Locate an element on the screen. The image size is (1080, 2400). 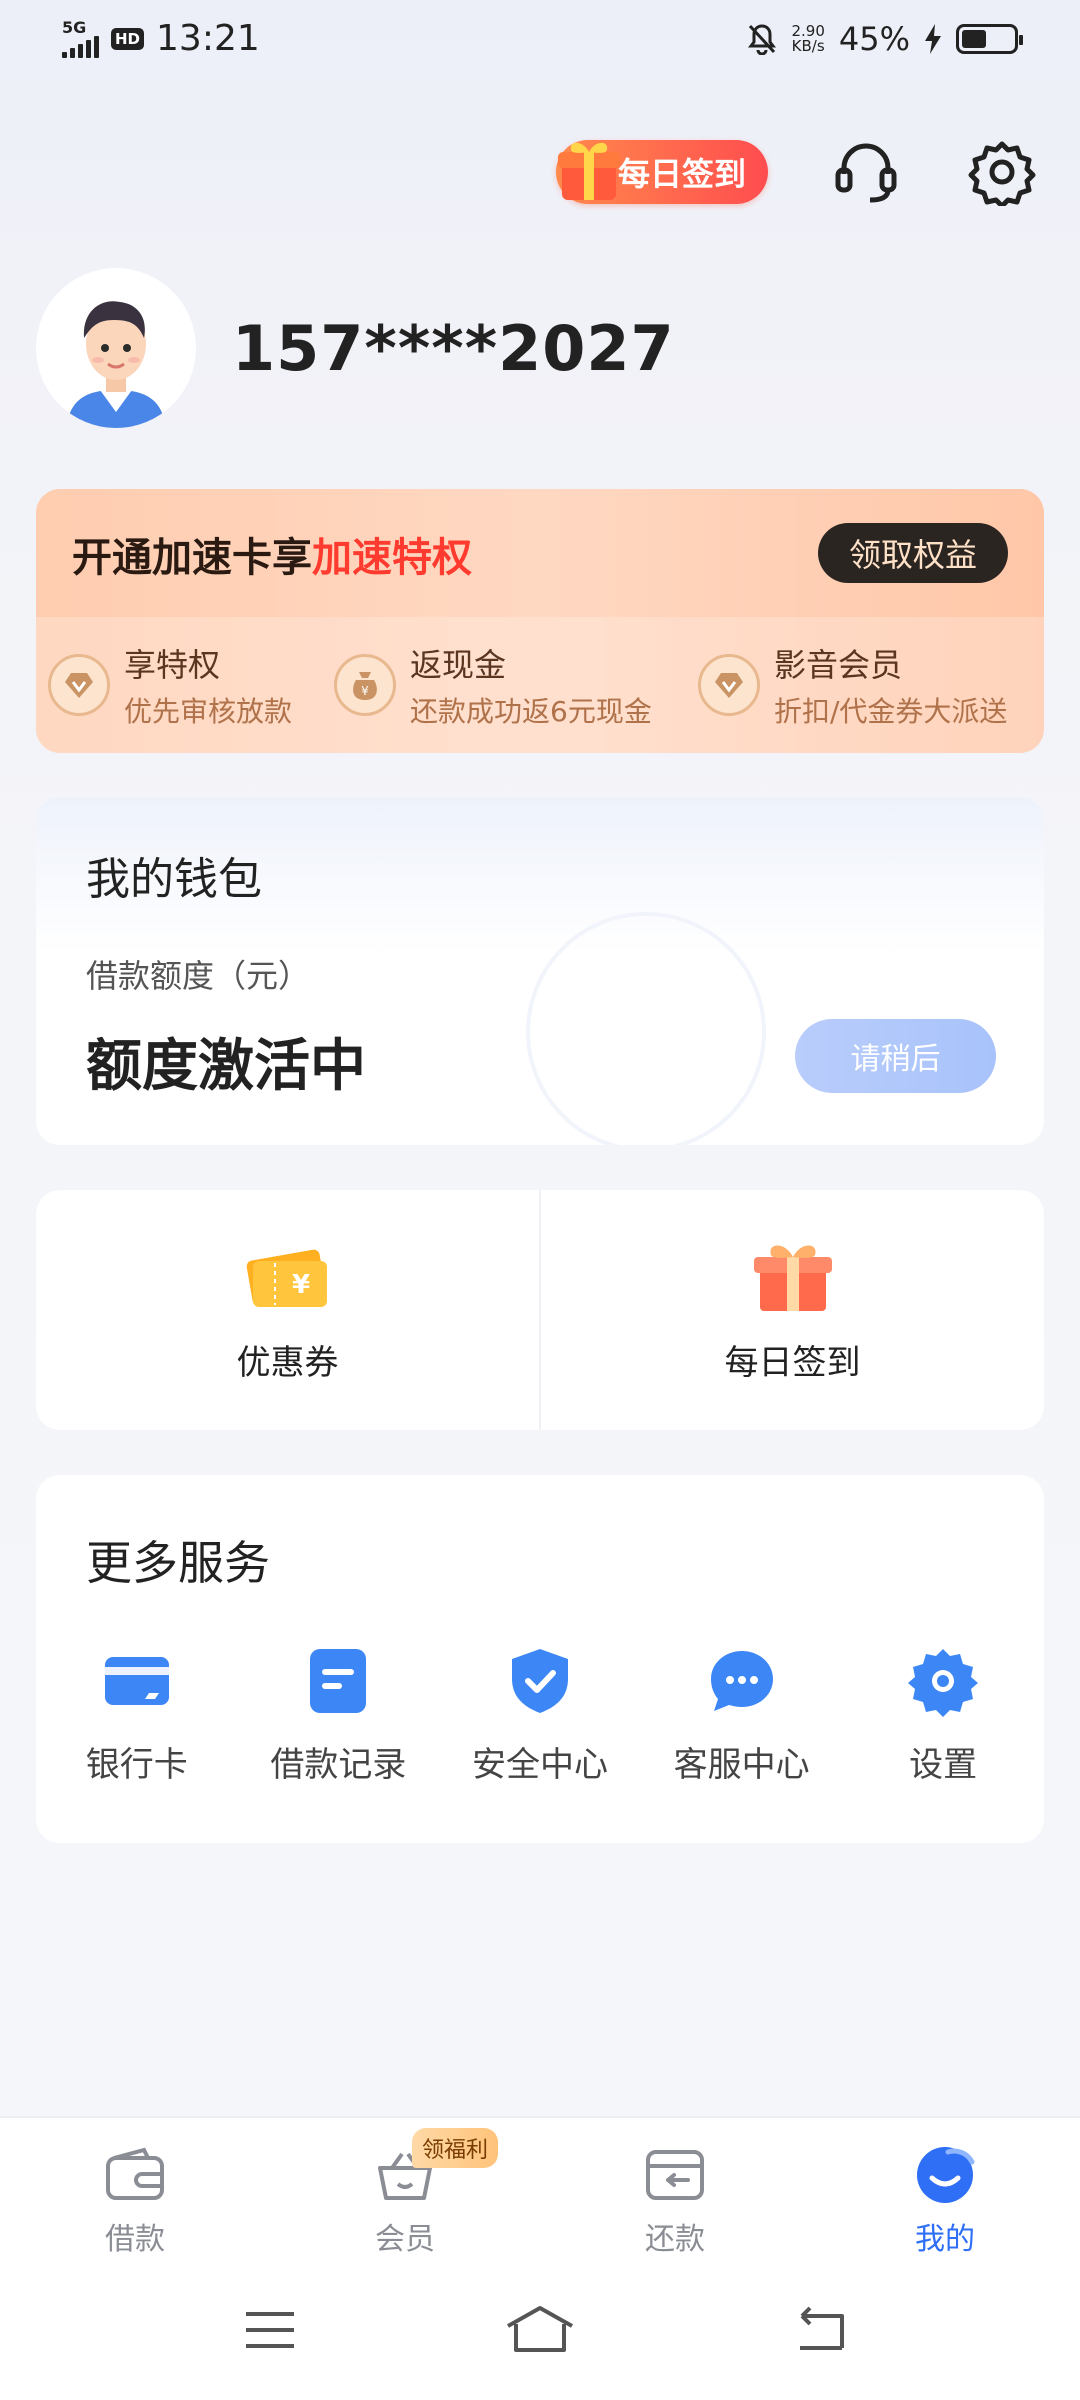
nav-tab-member: 会员 领福利 is located at coordinates (405, 2189).